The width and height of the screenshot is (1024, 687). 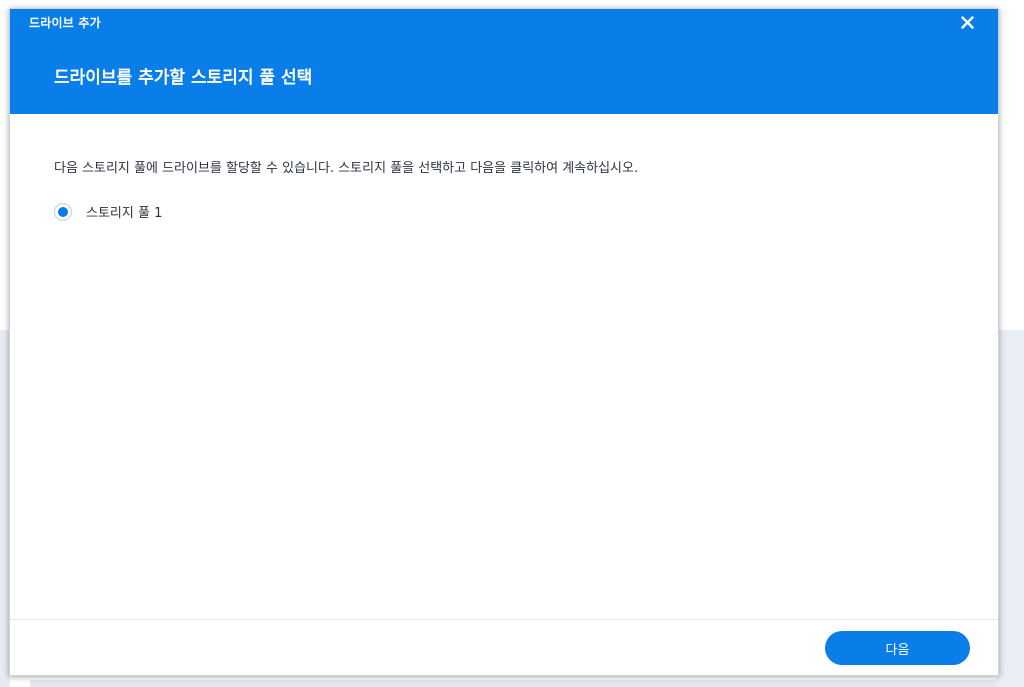 I want to click on storage-pool-label: 스토리지 풀 1, so click(x=124, y=213).